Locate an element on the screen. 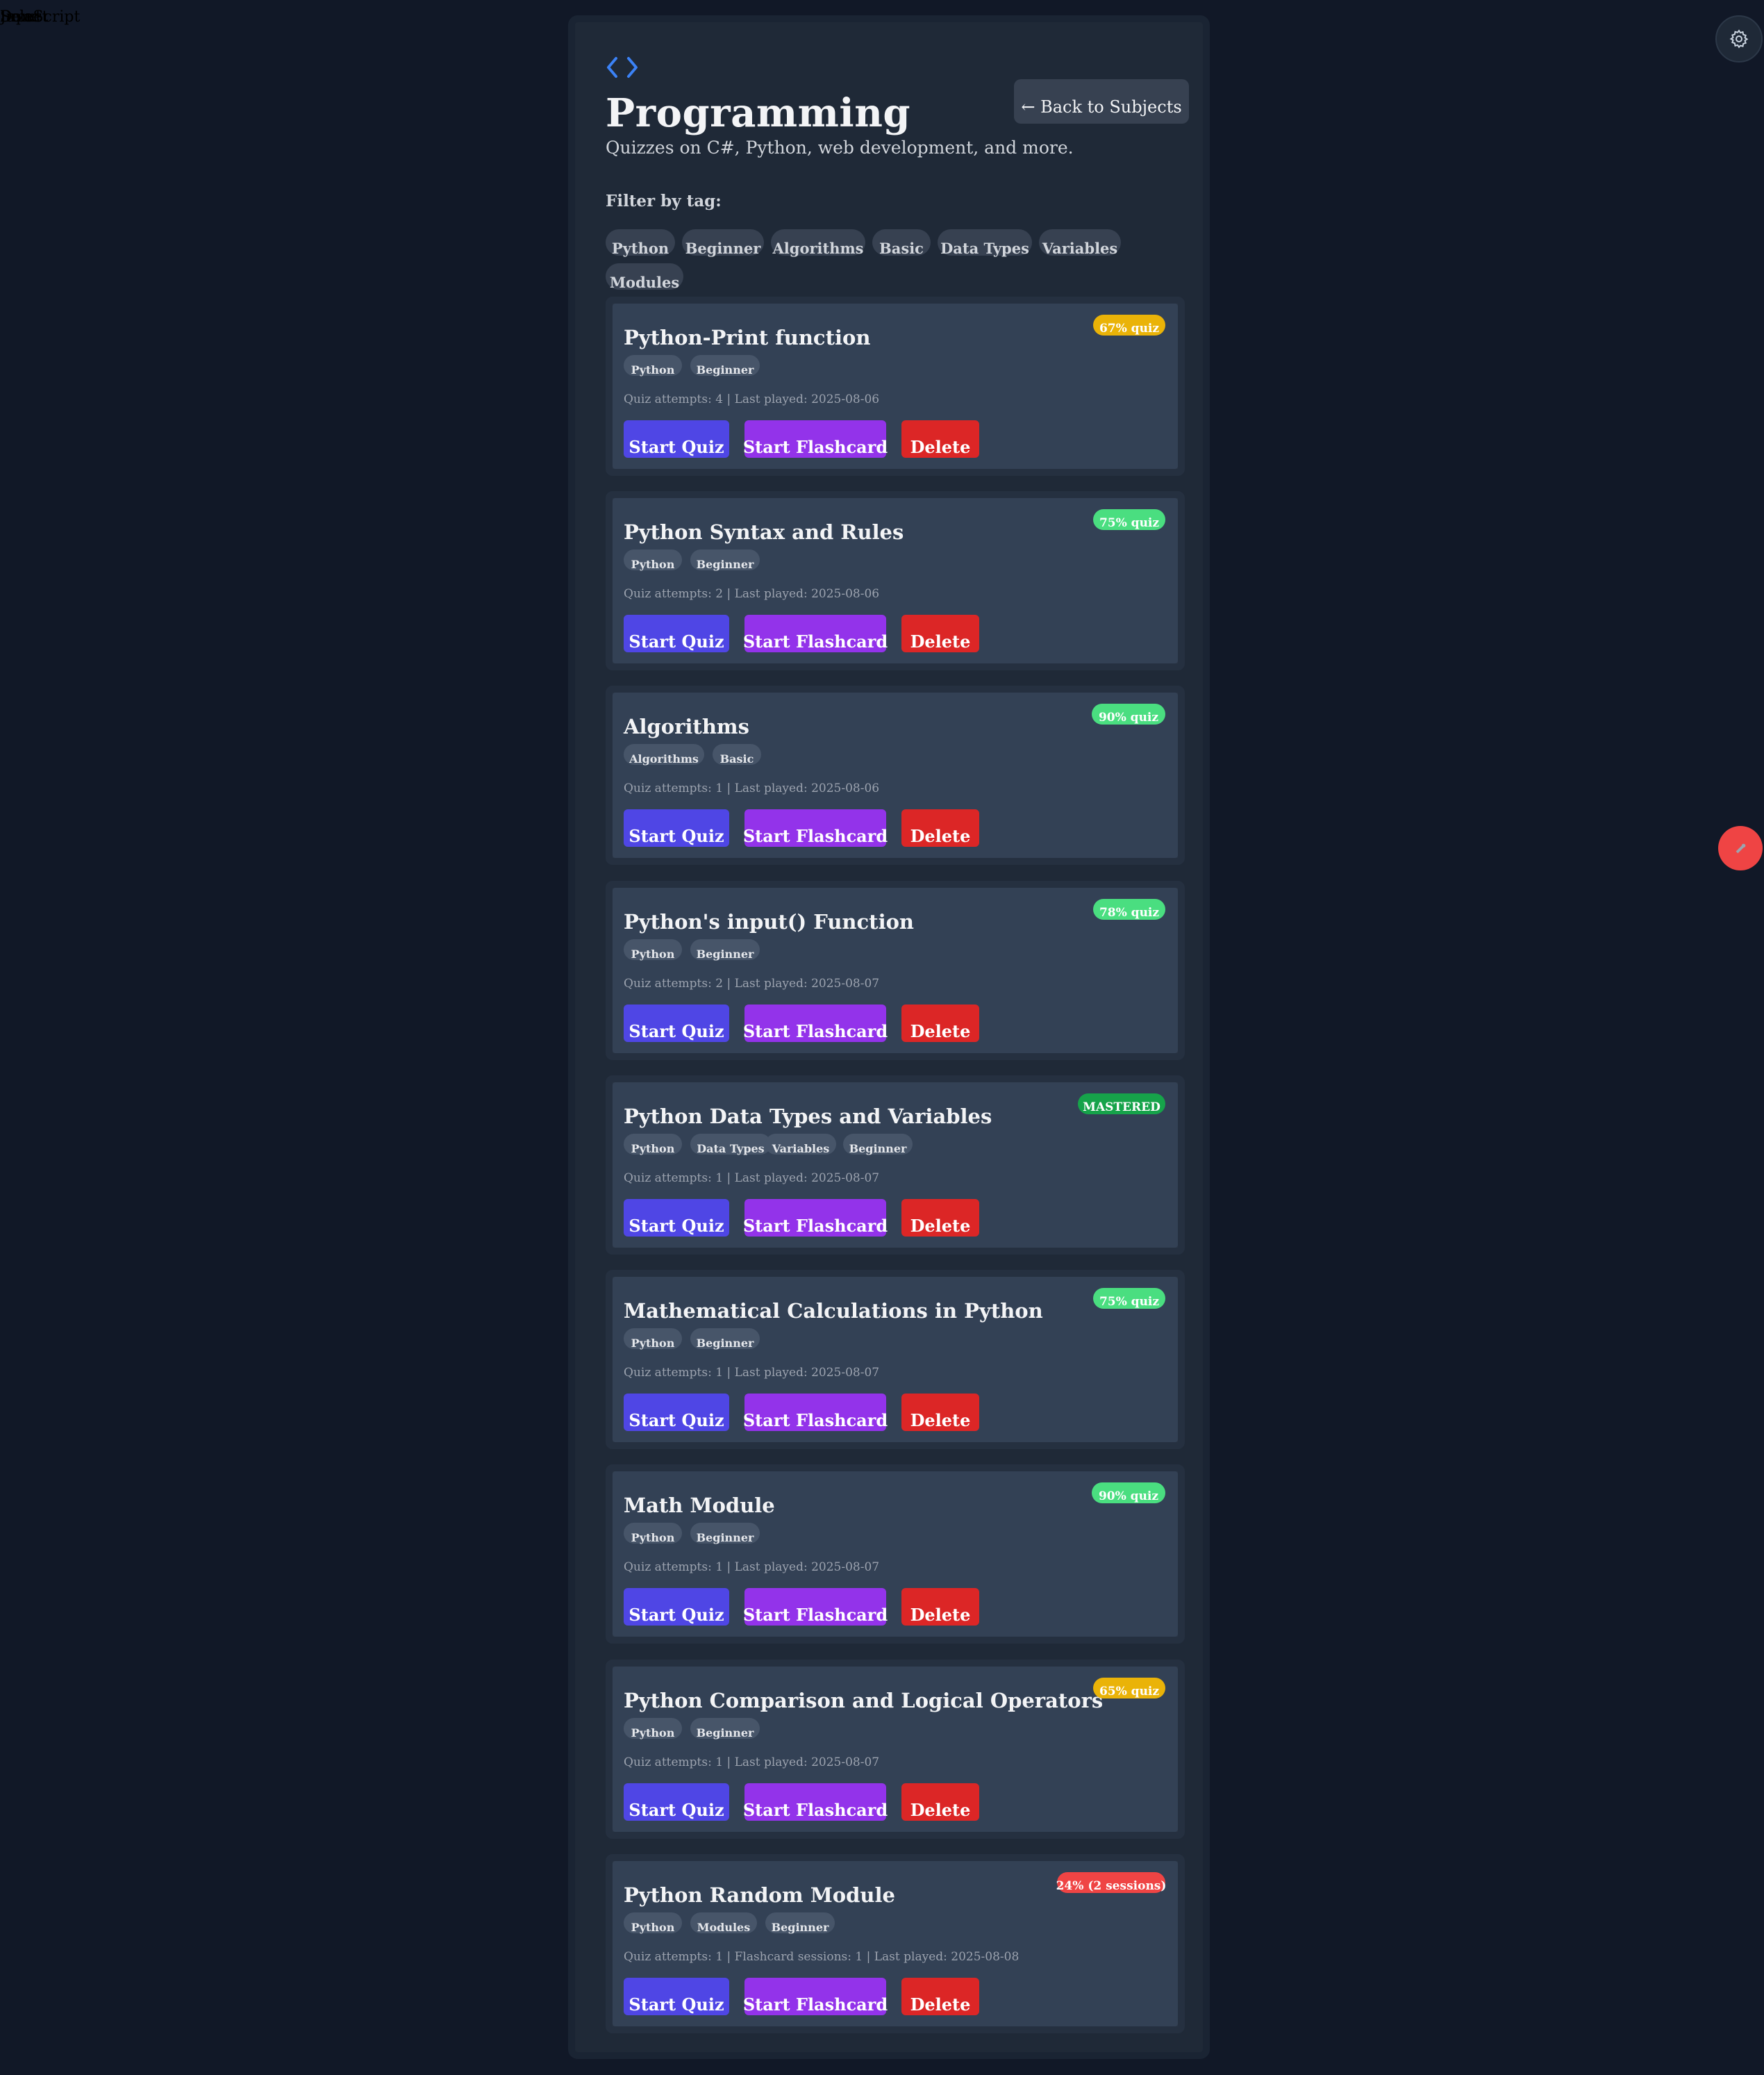  quiz-title: Python-Print function is located at coordinates (747, 337).